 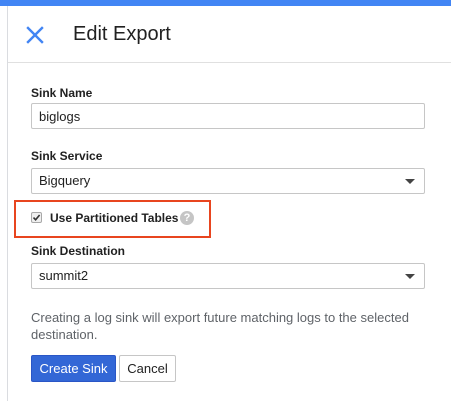 I want to click on cancel-button: Cancel, so click(x=147, y=368).